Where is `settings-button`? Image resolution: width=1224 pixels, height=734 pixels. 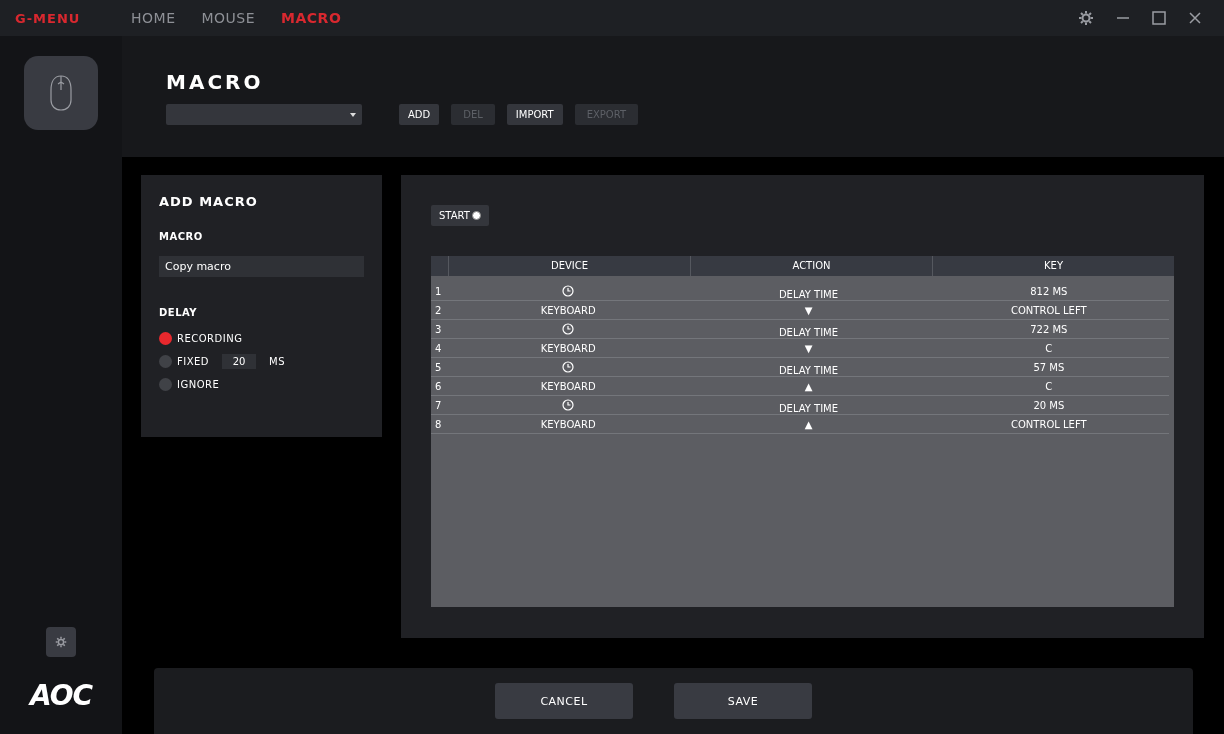 settings-button is located at coordinates (61, 642).